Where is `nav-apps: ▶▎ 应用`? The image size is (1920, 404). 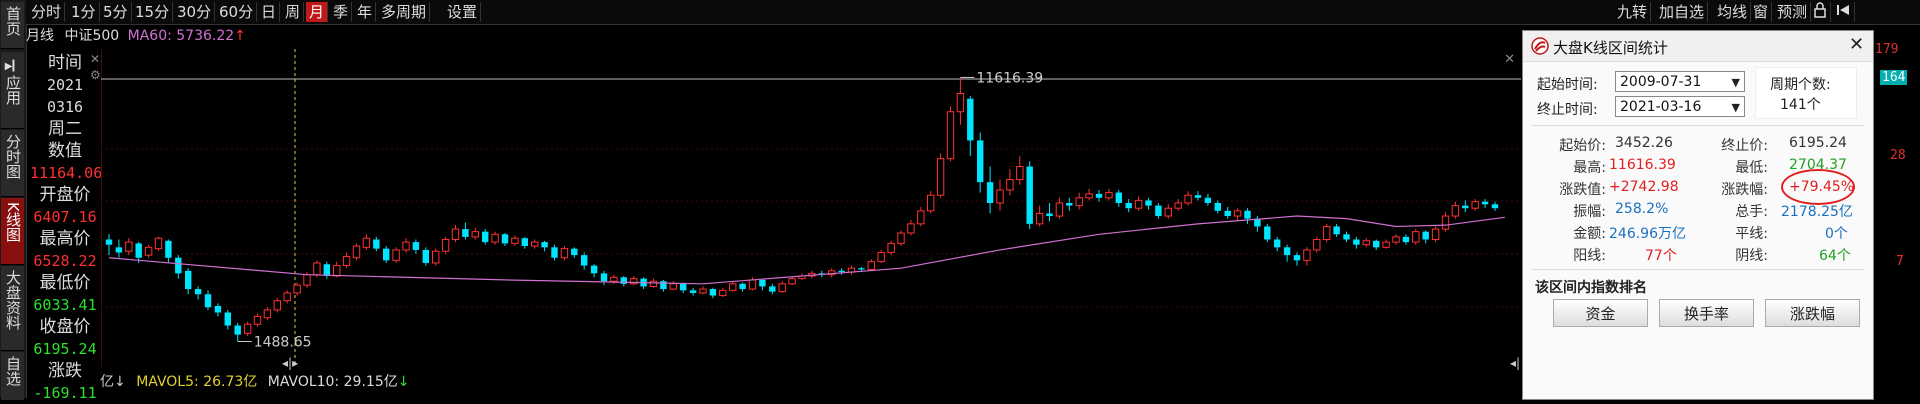
nav-apps: ▶▎ 应用 is located at coordinates (12, 90).